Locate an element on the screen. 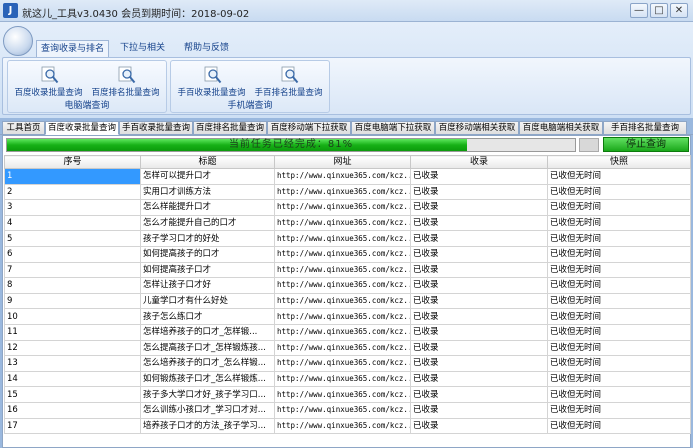 The image size is (693, 448). ribbon-tab-help: 帮助与反馈 is located at coordinates (206, 48).